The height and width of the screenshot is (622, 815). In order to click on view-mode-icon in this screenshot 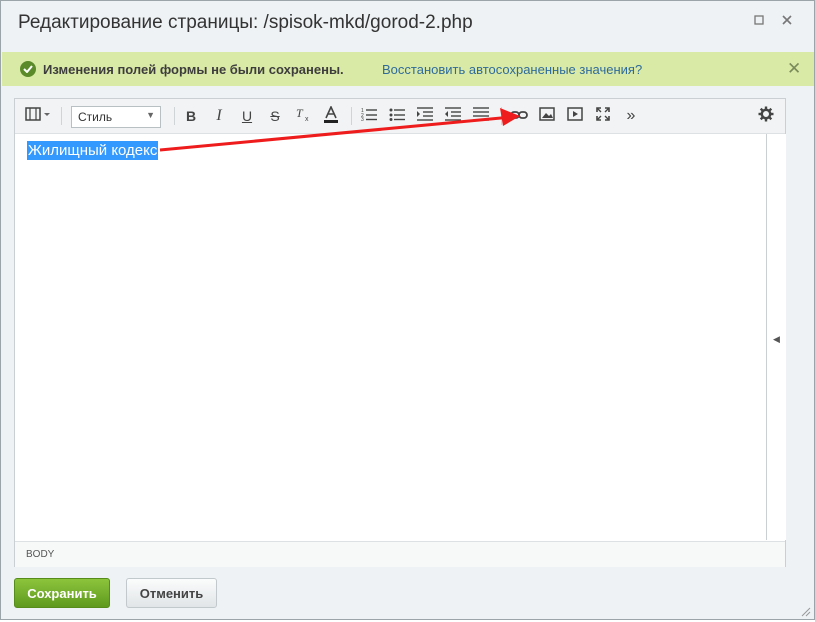, I will do `click(38, 116)`.